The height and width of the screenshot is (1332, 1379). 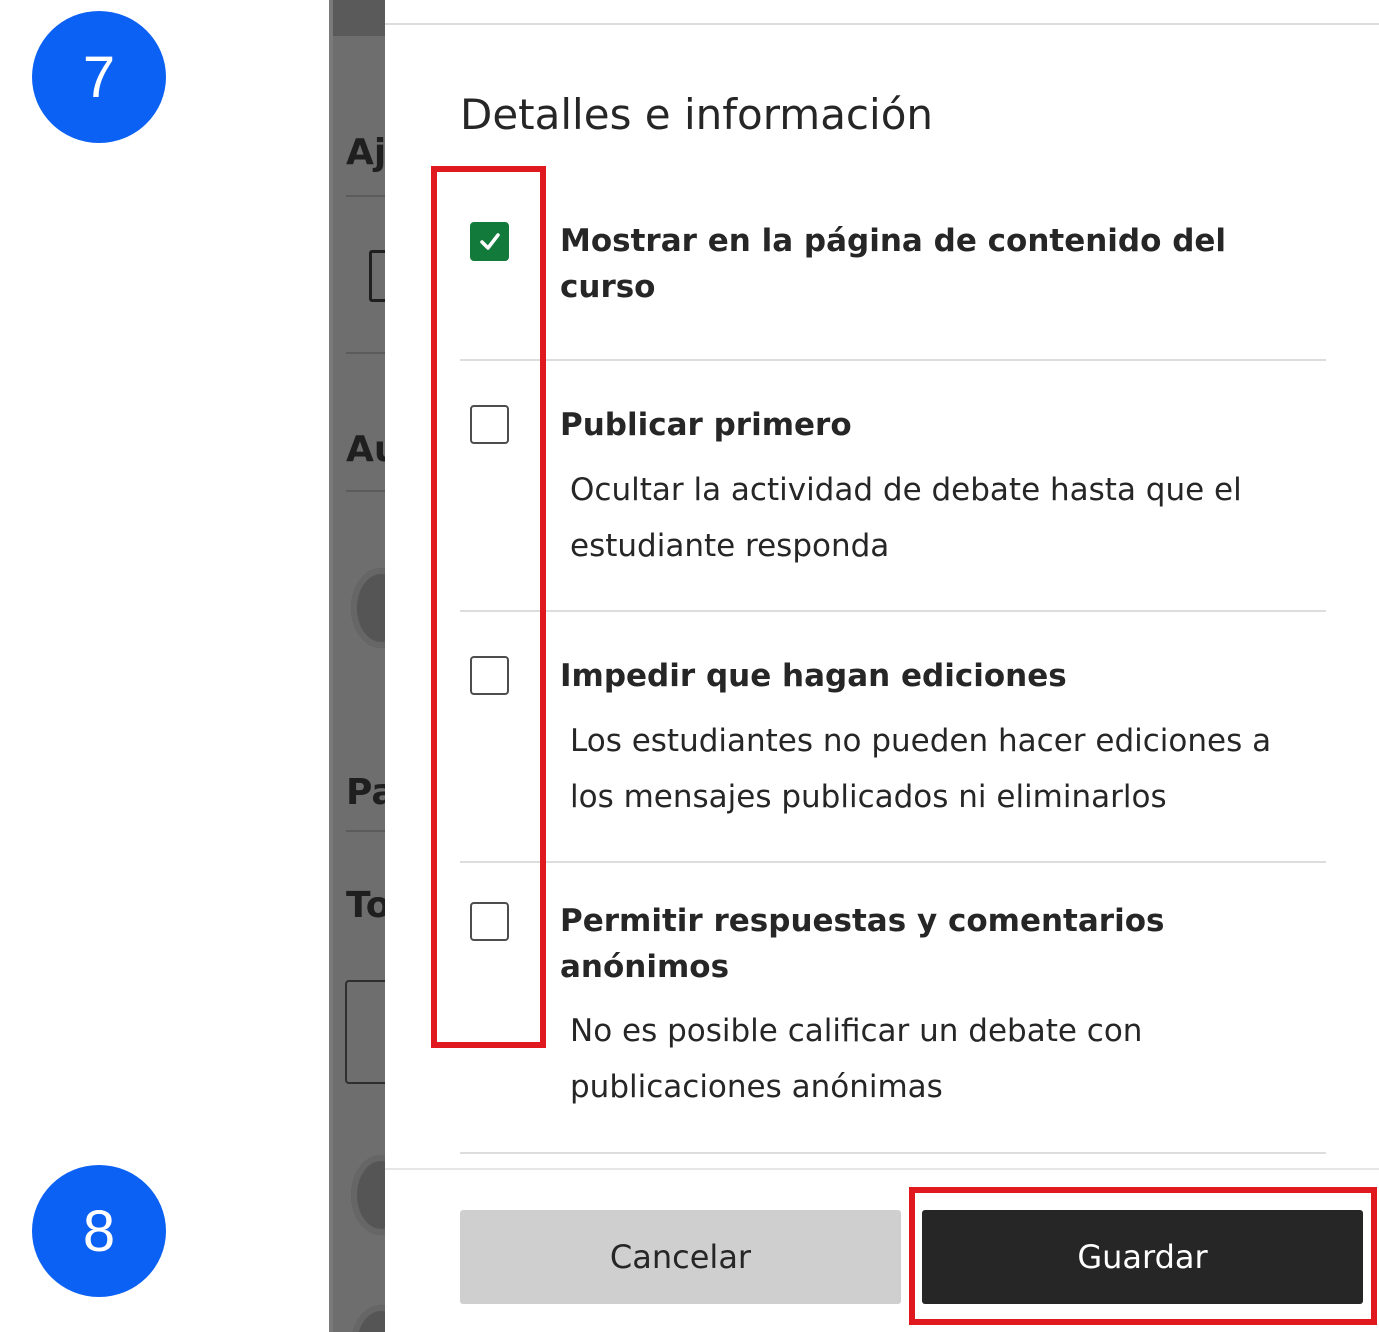 I want to click on background-heading-3: Pa, so click(x=365, y=792).